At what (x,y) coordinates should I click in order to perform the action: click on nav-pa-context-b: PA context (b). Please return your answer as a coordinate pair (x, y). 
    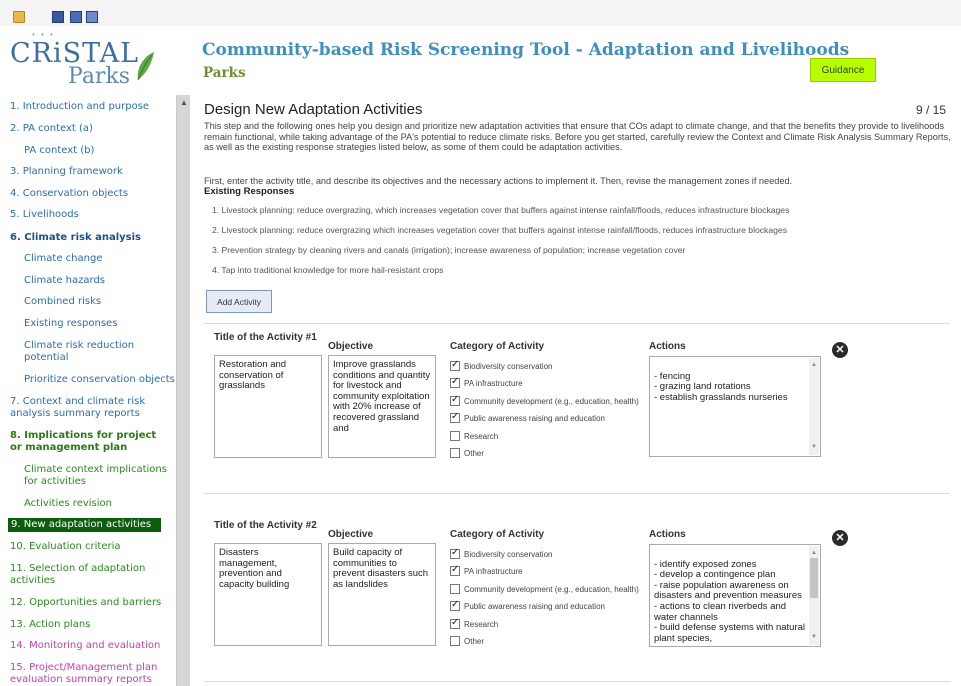
    Looking at the image, I should click on (59, 151).